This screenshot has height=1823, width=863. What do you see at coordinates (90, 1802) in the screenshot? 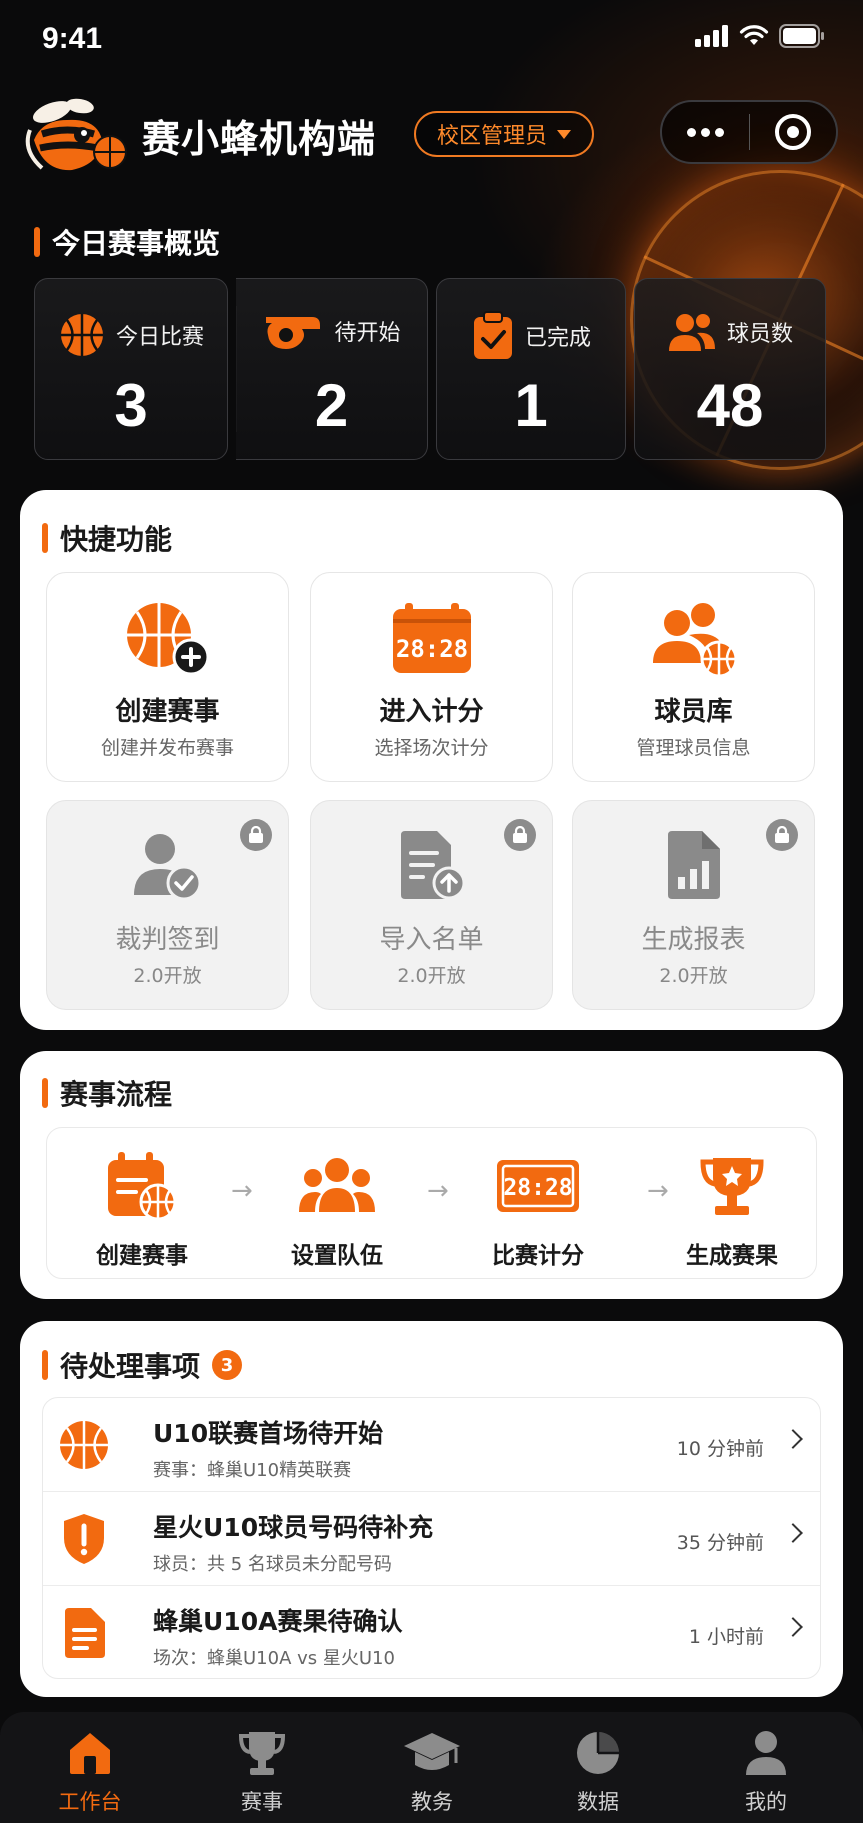
I see `tab-label: 工作台` at bounding box center [90, 1802].